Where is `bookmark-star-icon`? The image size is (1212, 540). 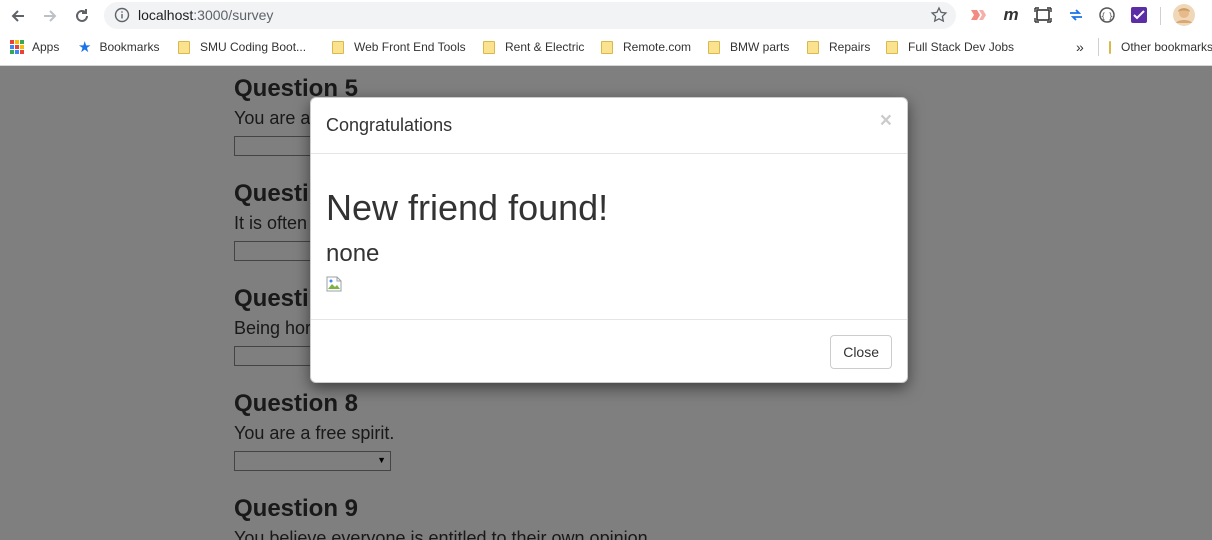 bookmark-star-icon is located at coordinates (939, 15).